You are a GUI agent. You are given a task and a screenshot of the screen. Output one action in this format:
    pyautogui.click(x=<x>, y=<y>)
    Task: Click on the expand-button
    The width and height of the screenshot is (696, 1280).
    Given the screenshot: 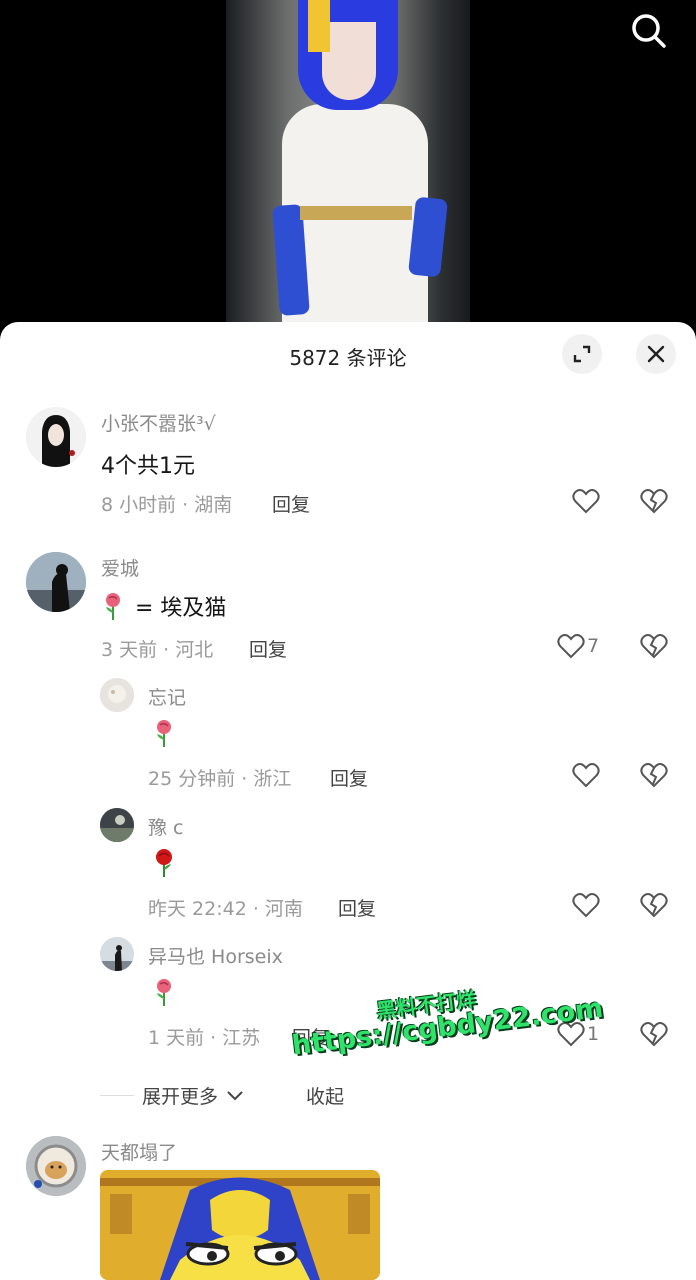 What is the action you would take?
    pyautogui.click(x=582, y=354)
    